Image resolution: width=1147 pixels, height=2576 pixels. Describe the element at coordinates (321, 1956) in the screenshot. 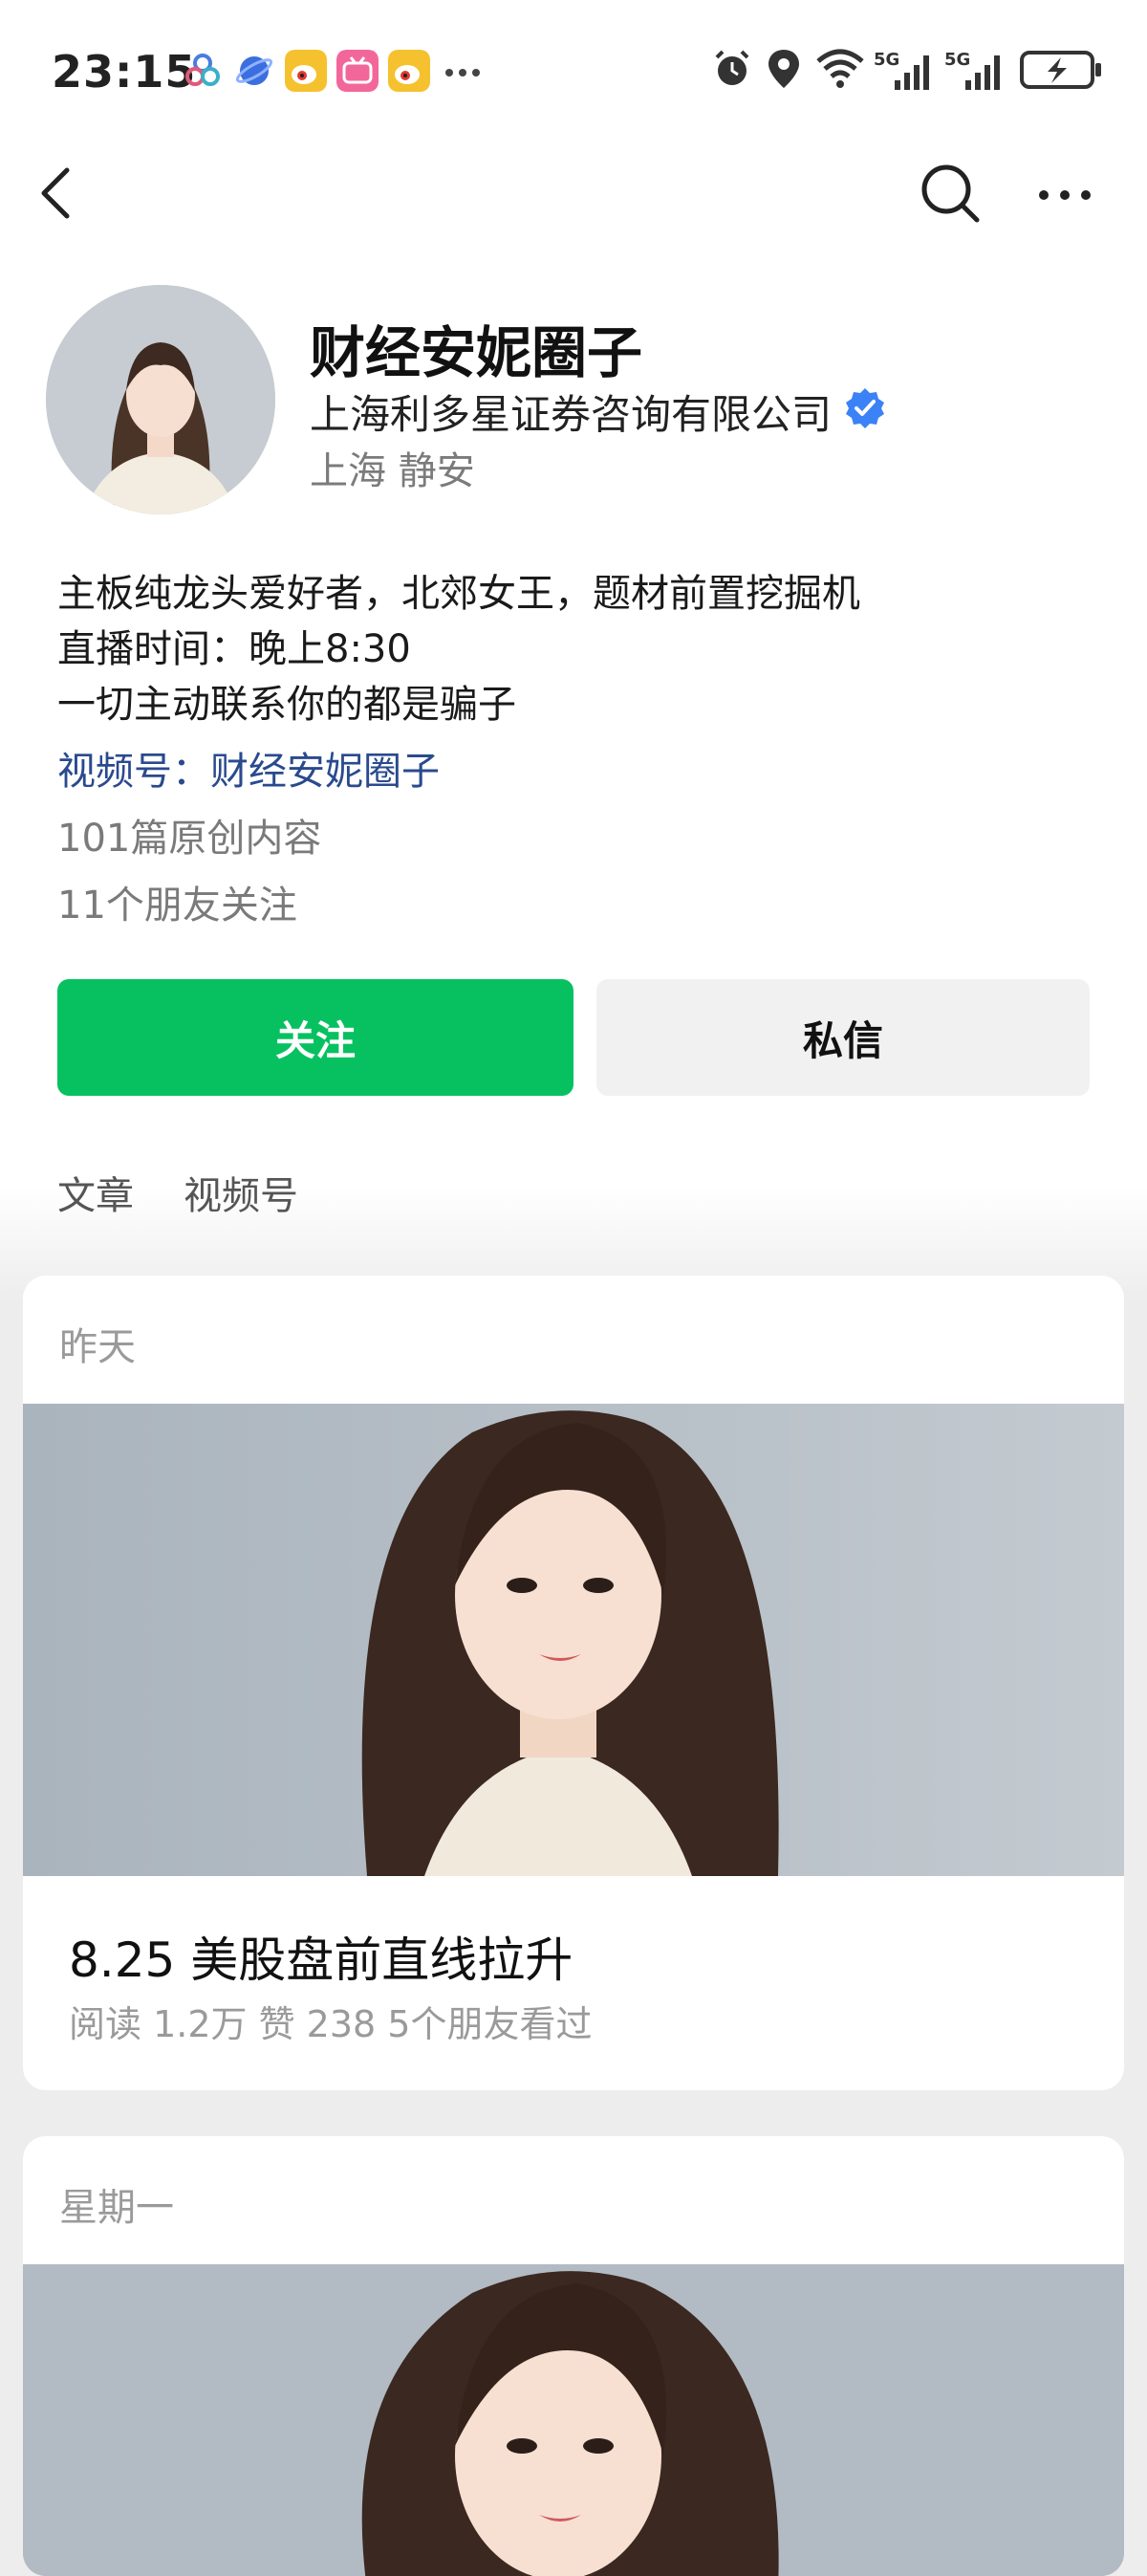

I see `article-title: 8.25 美股盘前直线拉升` at that location.